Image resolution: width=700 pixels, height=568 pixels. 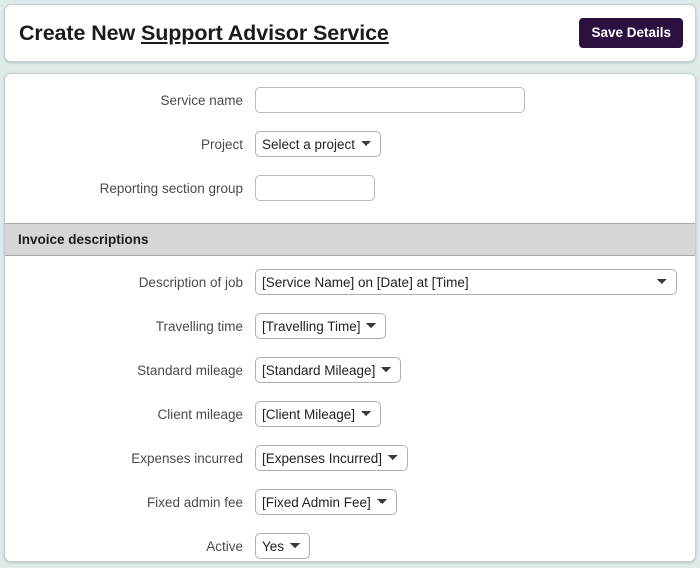 I want to click on label-project: Project, so click(x=221, y=144).